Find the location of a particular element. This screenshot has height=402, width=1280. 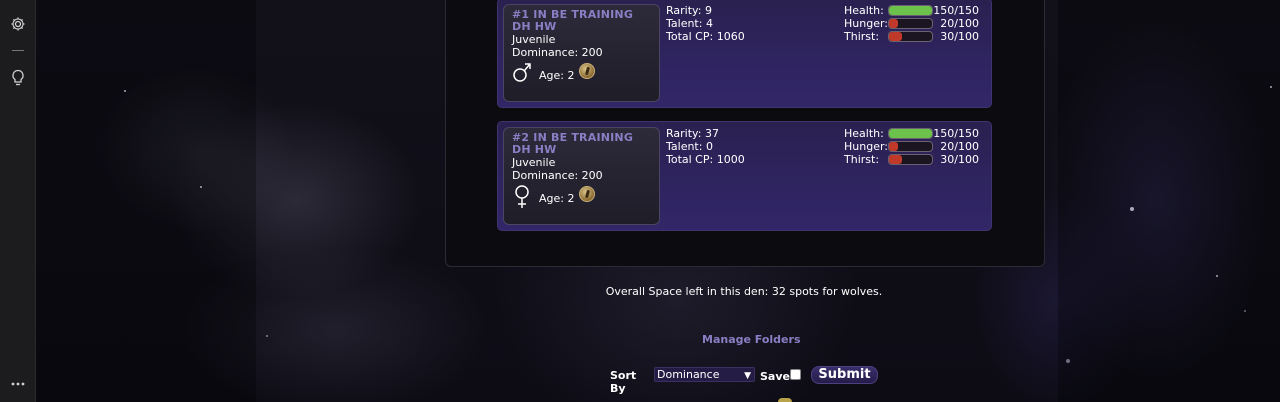

chevron-down-icon: ▼ is located at coordinates (747, 376).